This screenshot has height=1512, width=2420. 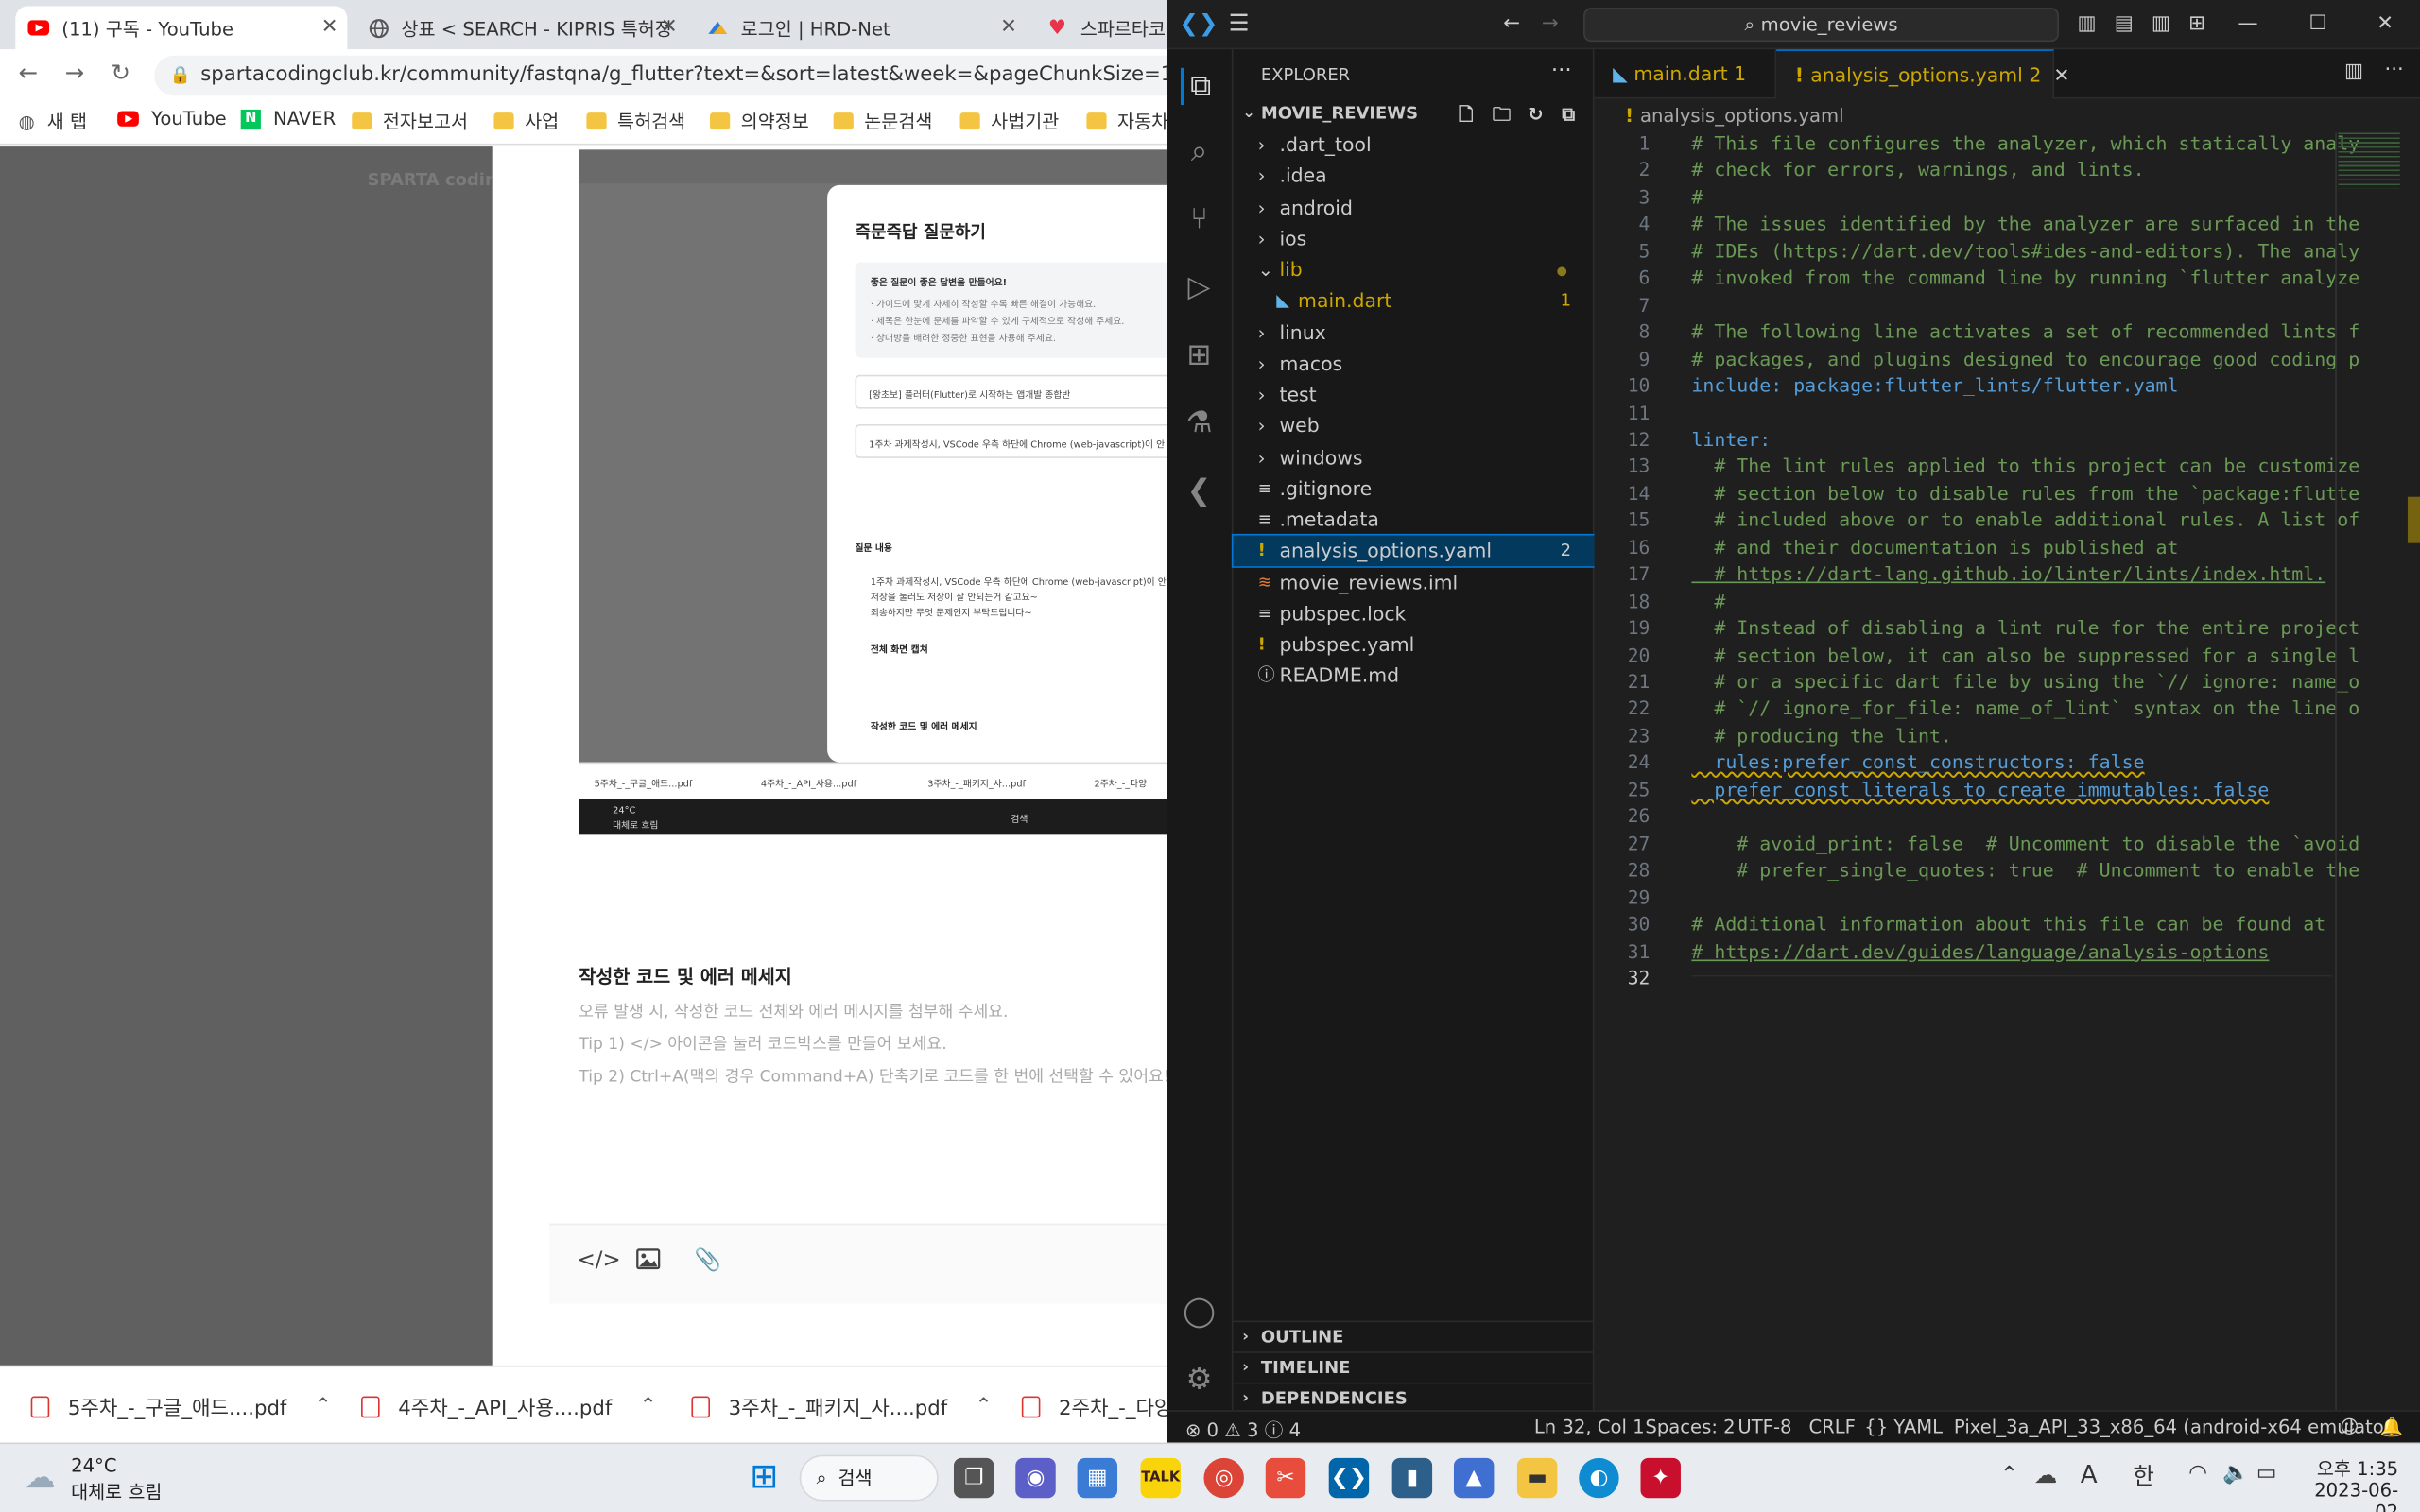 What do you see at coordinates (973, 1478) in the screenshot?
I see `task-view-icon: ❐` at bounding box center [973, 1478].